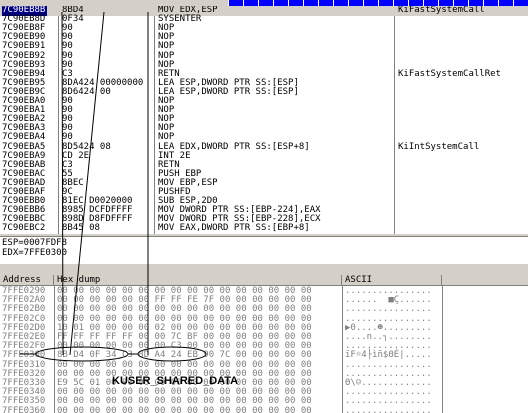 The image size is (528, 413). I want to click on annotation-label: KUSER_SHARED_DATA, so click(175, 381).